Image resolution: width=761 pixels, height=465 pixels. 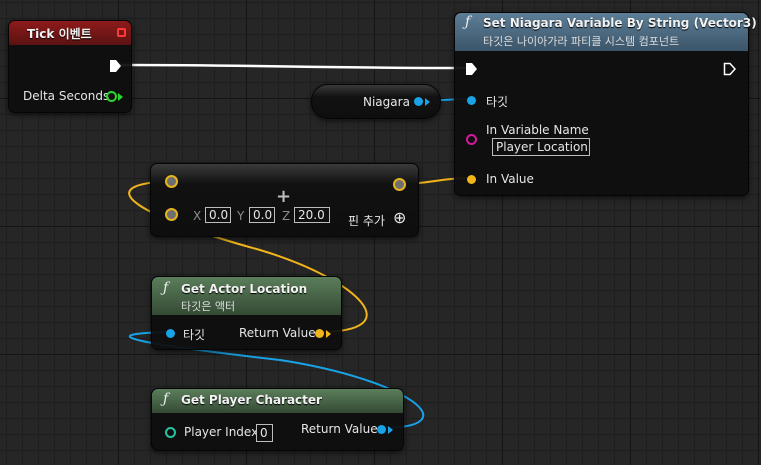 What do you see at coordinates (208, 306) in the screenshot?
I see `get-actor-location-subtitle: 타깃은 액터` at bounding box center [208, 306].